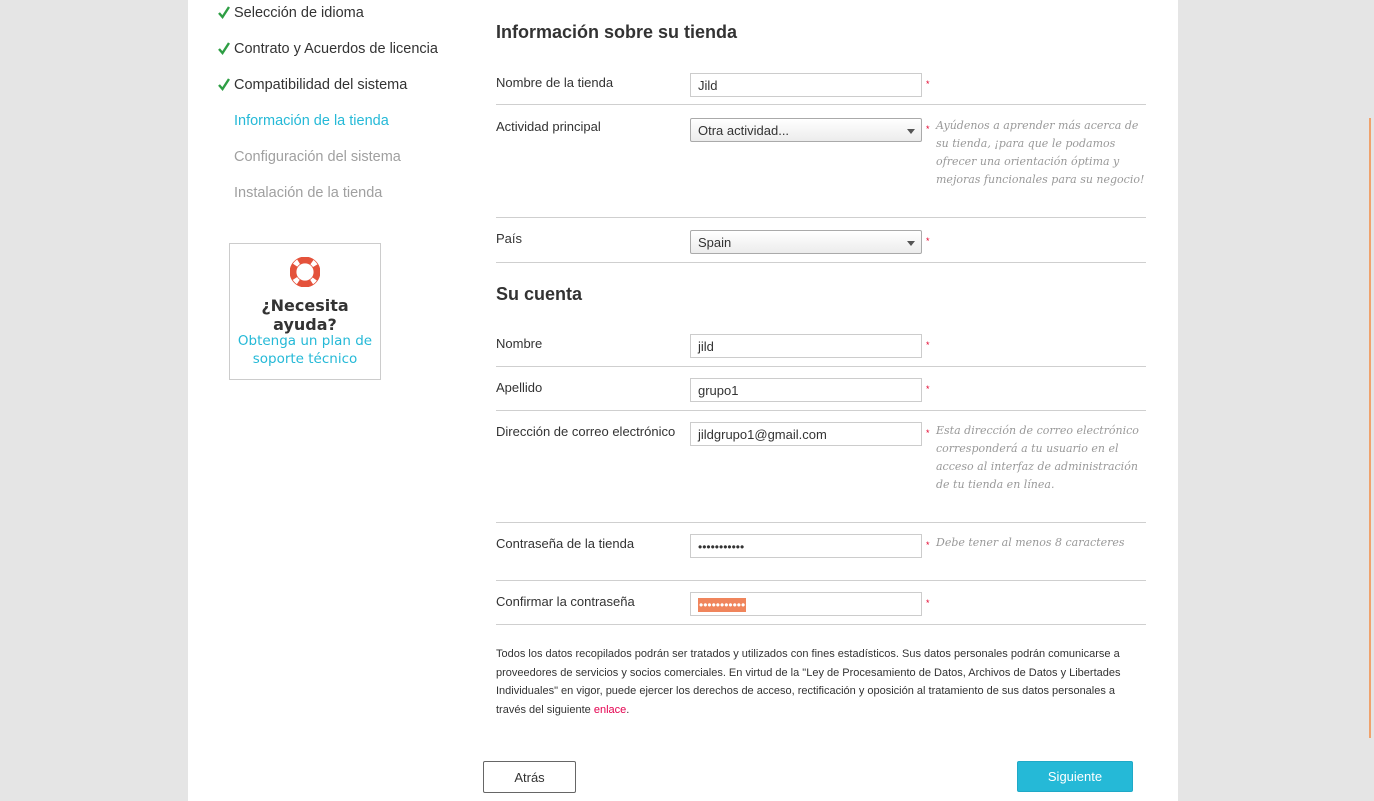 This screenshot has height=801, width=1374. I want to click on privacy-end: ., so click(628, 709).